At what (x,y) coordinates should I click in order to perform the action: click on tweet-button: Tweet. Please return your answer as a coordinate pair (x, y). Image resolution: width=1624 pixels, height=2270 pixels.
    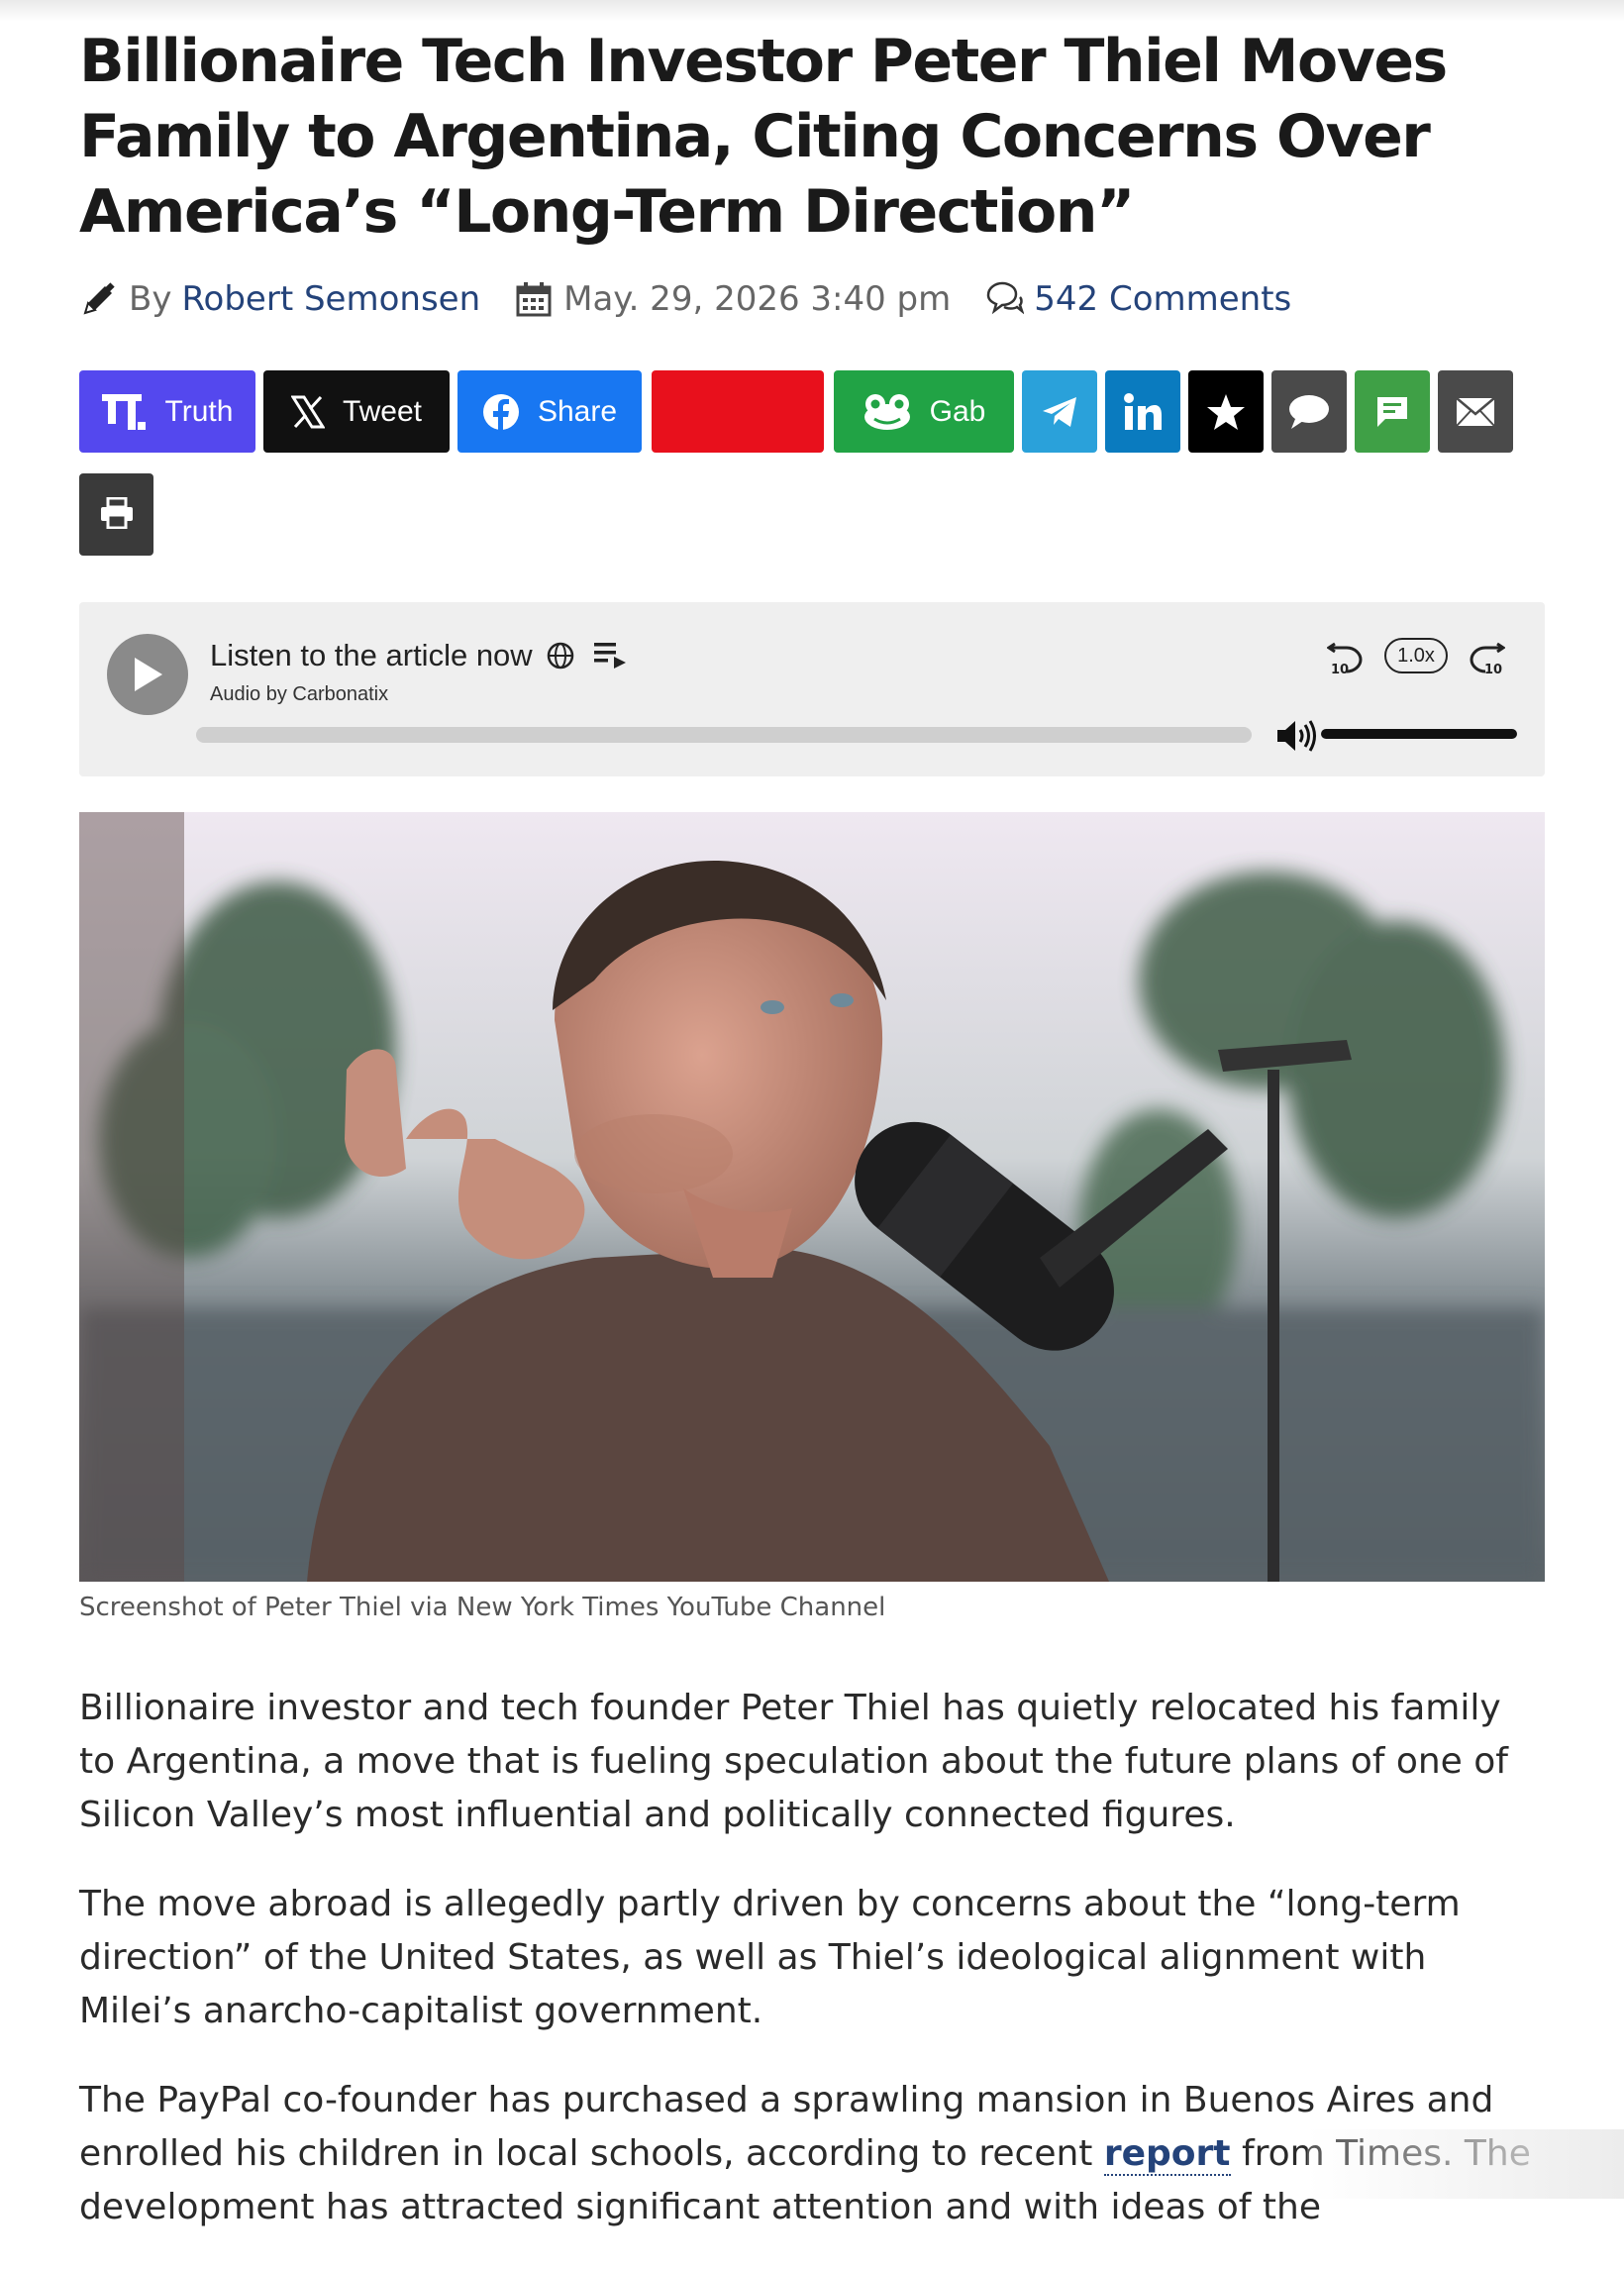
    Looking at the image, I should click on (356, 411).